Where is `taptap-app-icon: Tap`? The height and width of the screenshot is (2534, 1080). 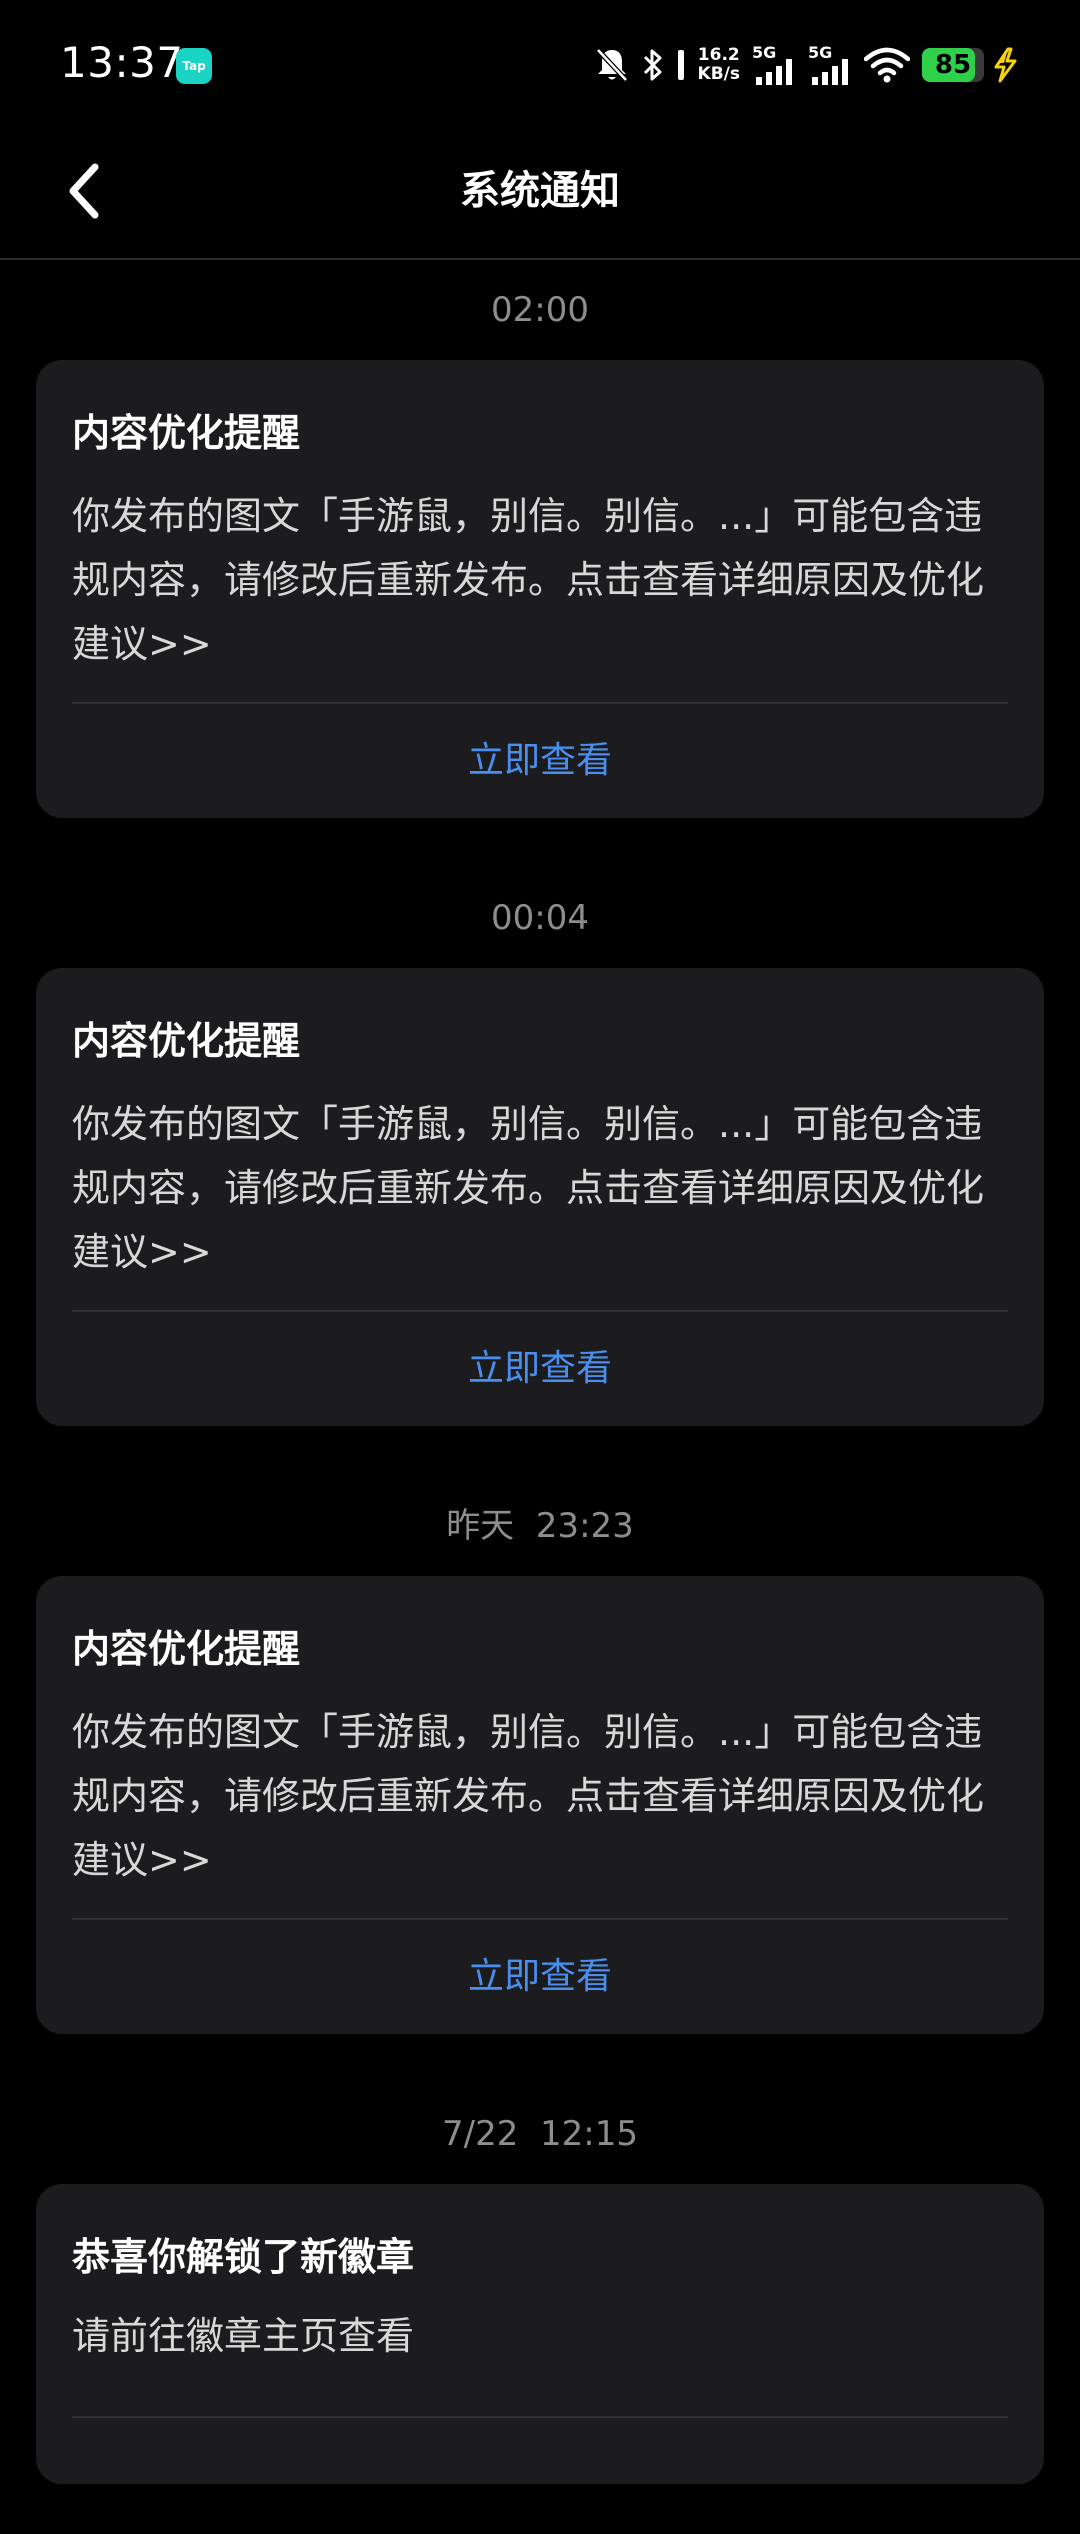 taptap-app-icon: Tap is located at coordinates (194, 66).